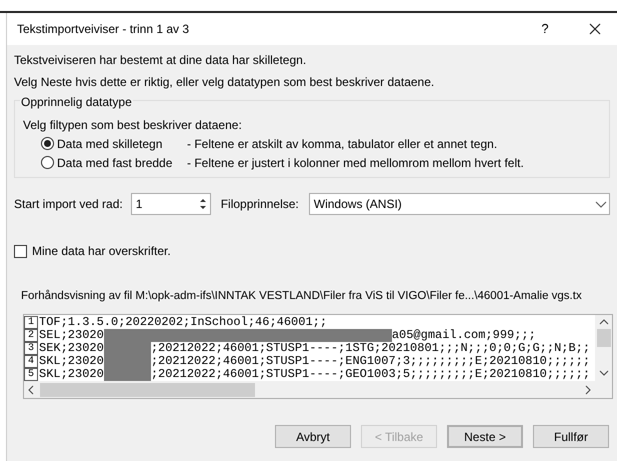 This screenshot has width=617, height=461. What do you see at coordinates (370, 361) in the screenshot?
I see `preview-line: ;20212022;46001;STUSP1----;ENG1007;3;;;;;;;;;E;20210810;;;;;;` at bounding box center [370, 361].